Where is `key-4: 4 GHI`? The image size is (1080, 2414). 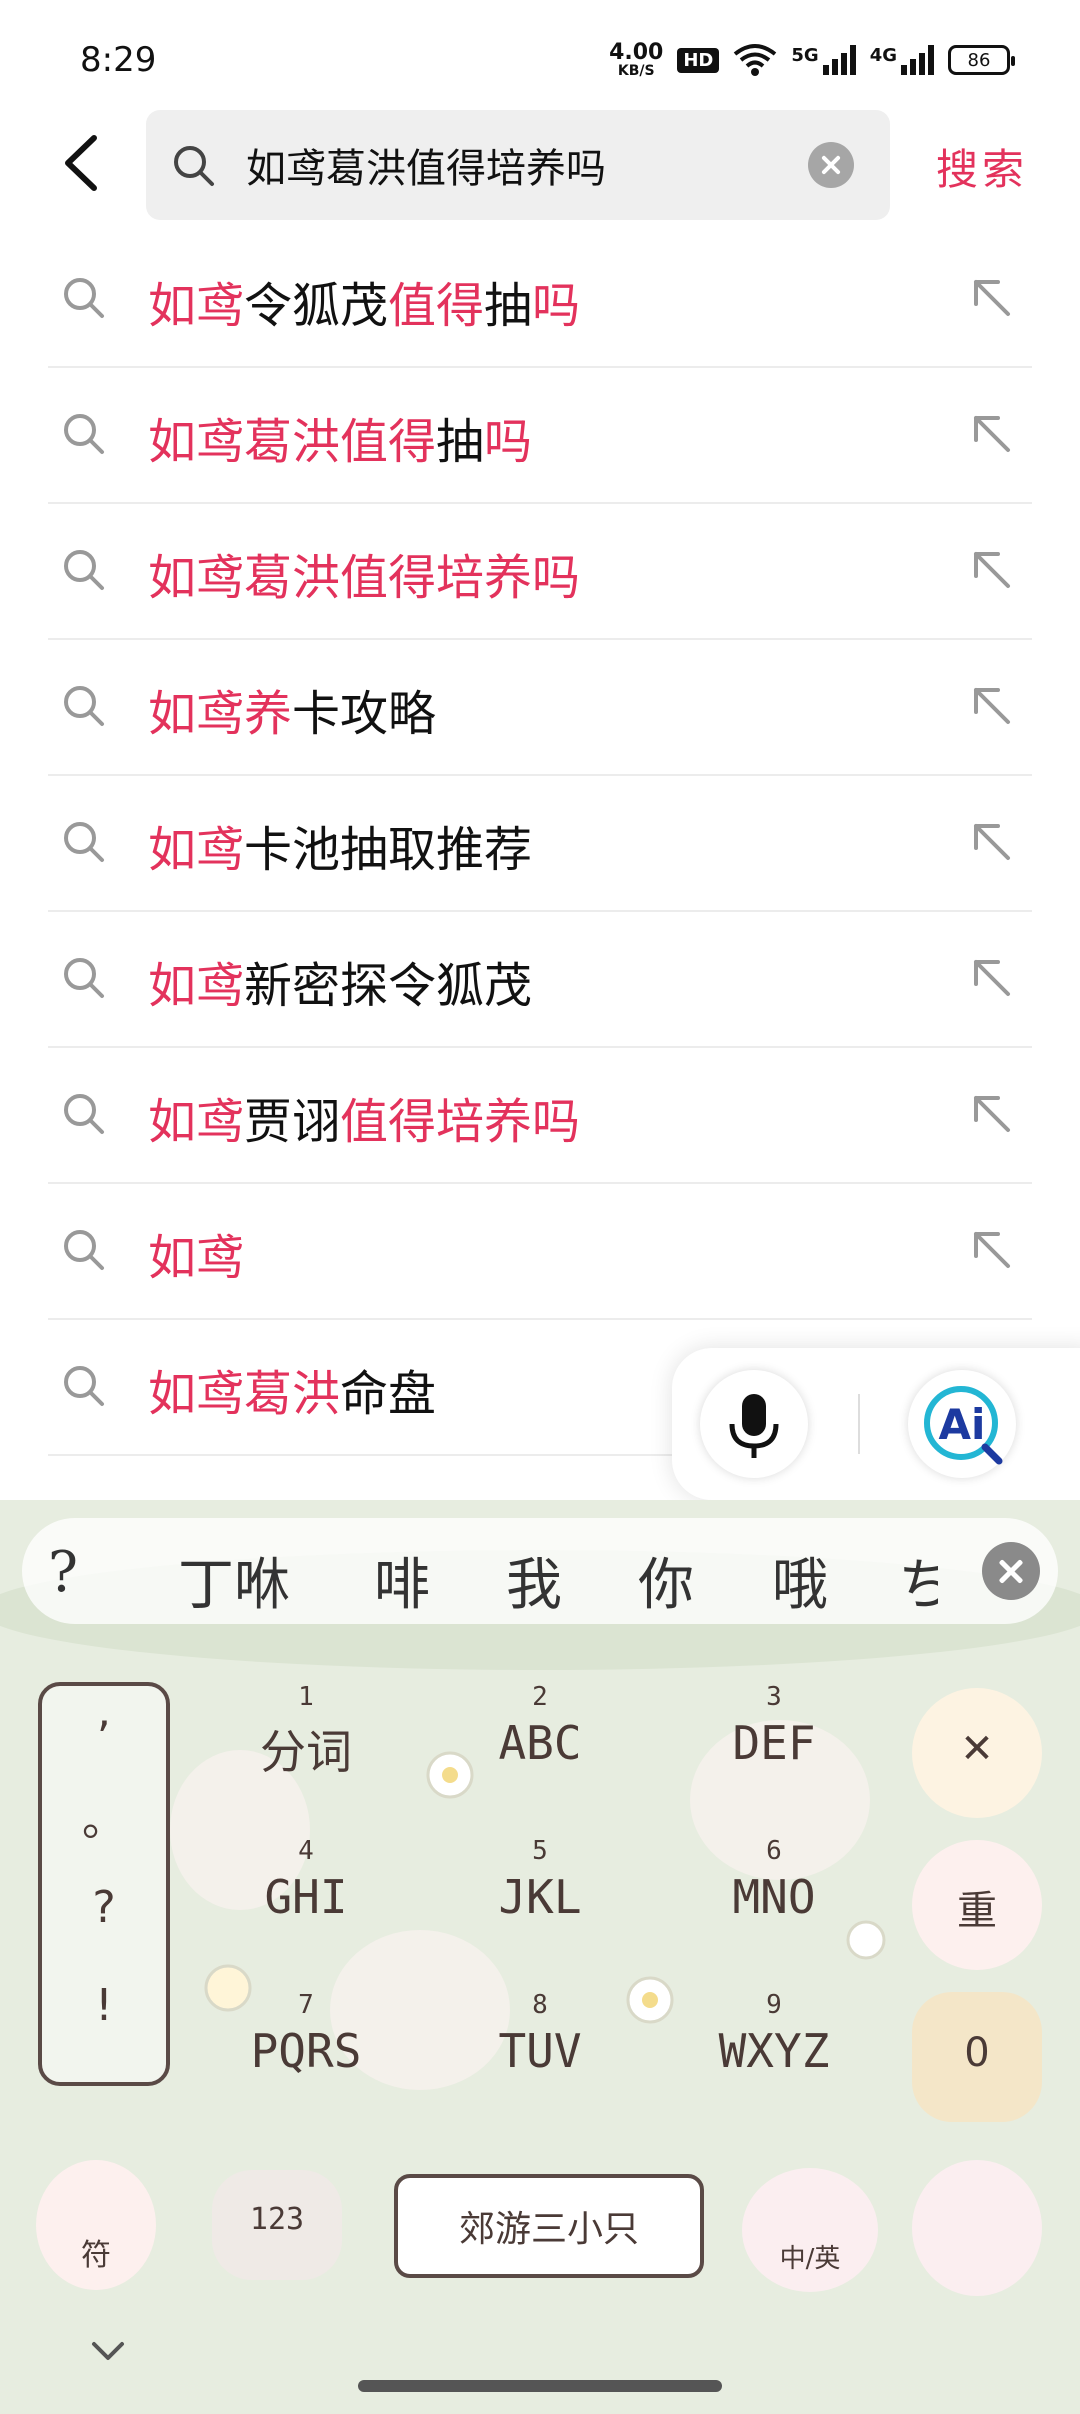
key-4: 4 GHI is located at coordinates (306, 1906).